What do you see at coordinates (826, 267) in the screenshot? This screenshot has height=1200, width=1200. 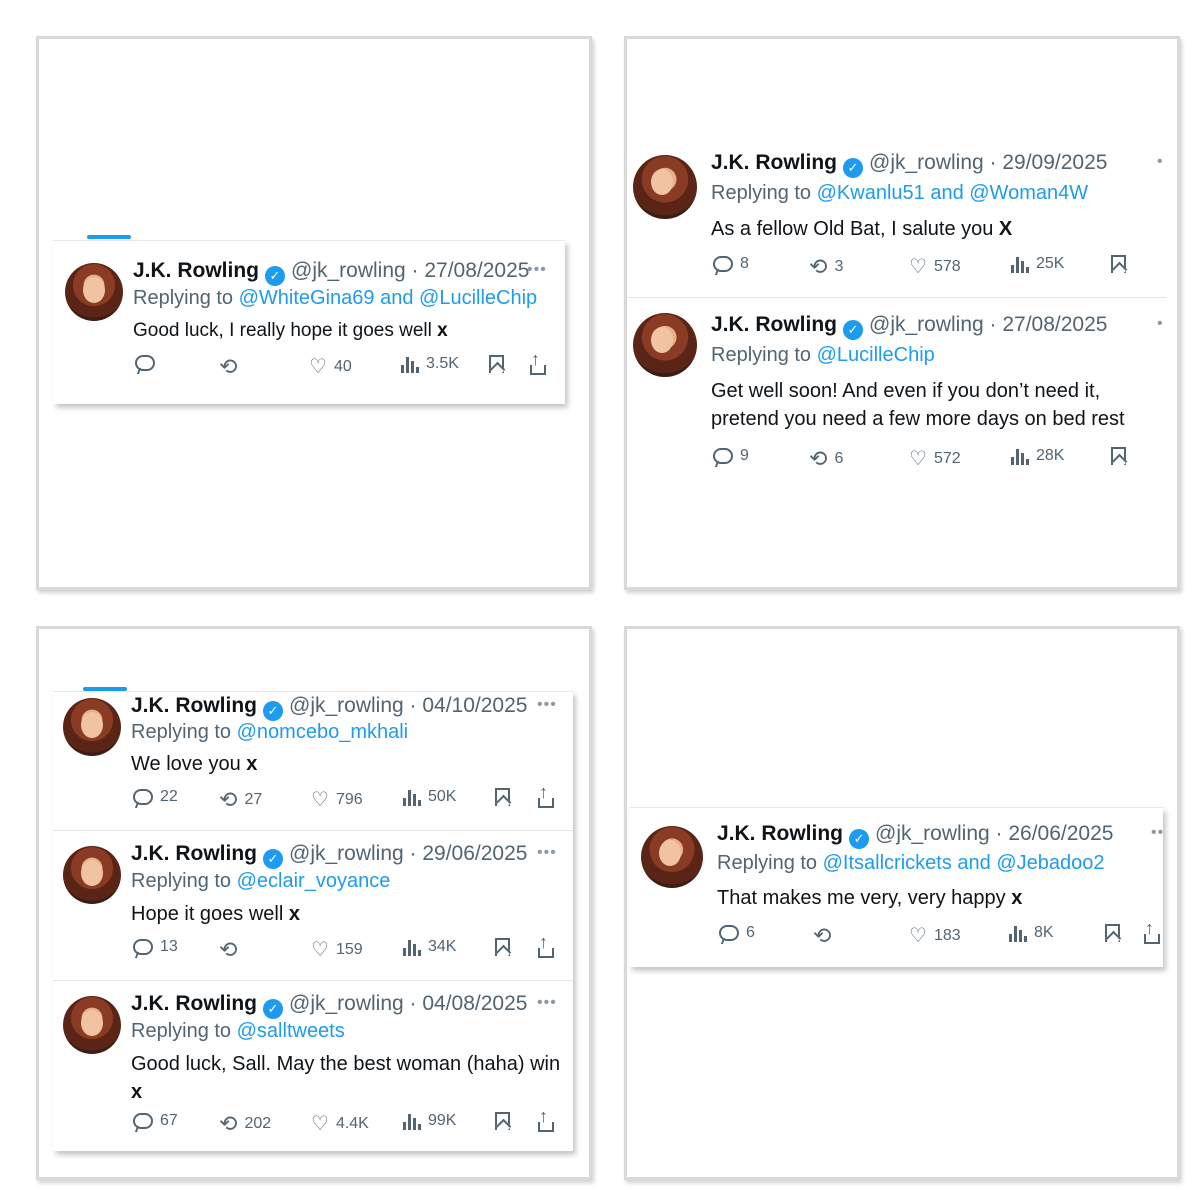 I see `retweet-button: ⟲ 3` at bounding box center [826, 267].